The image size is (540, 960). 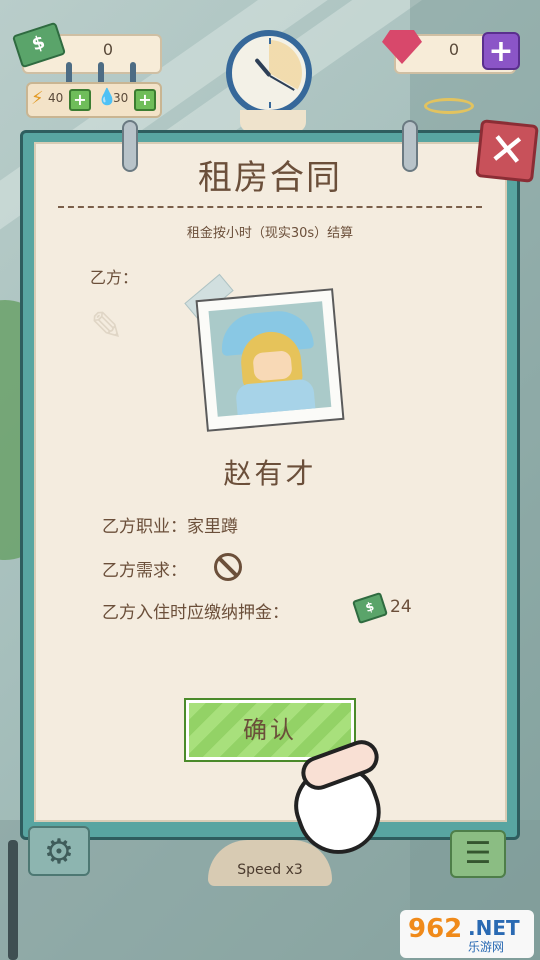 I want to click on occupation-text: 乙方职业：家里蹲, so click(x=170, y=527).